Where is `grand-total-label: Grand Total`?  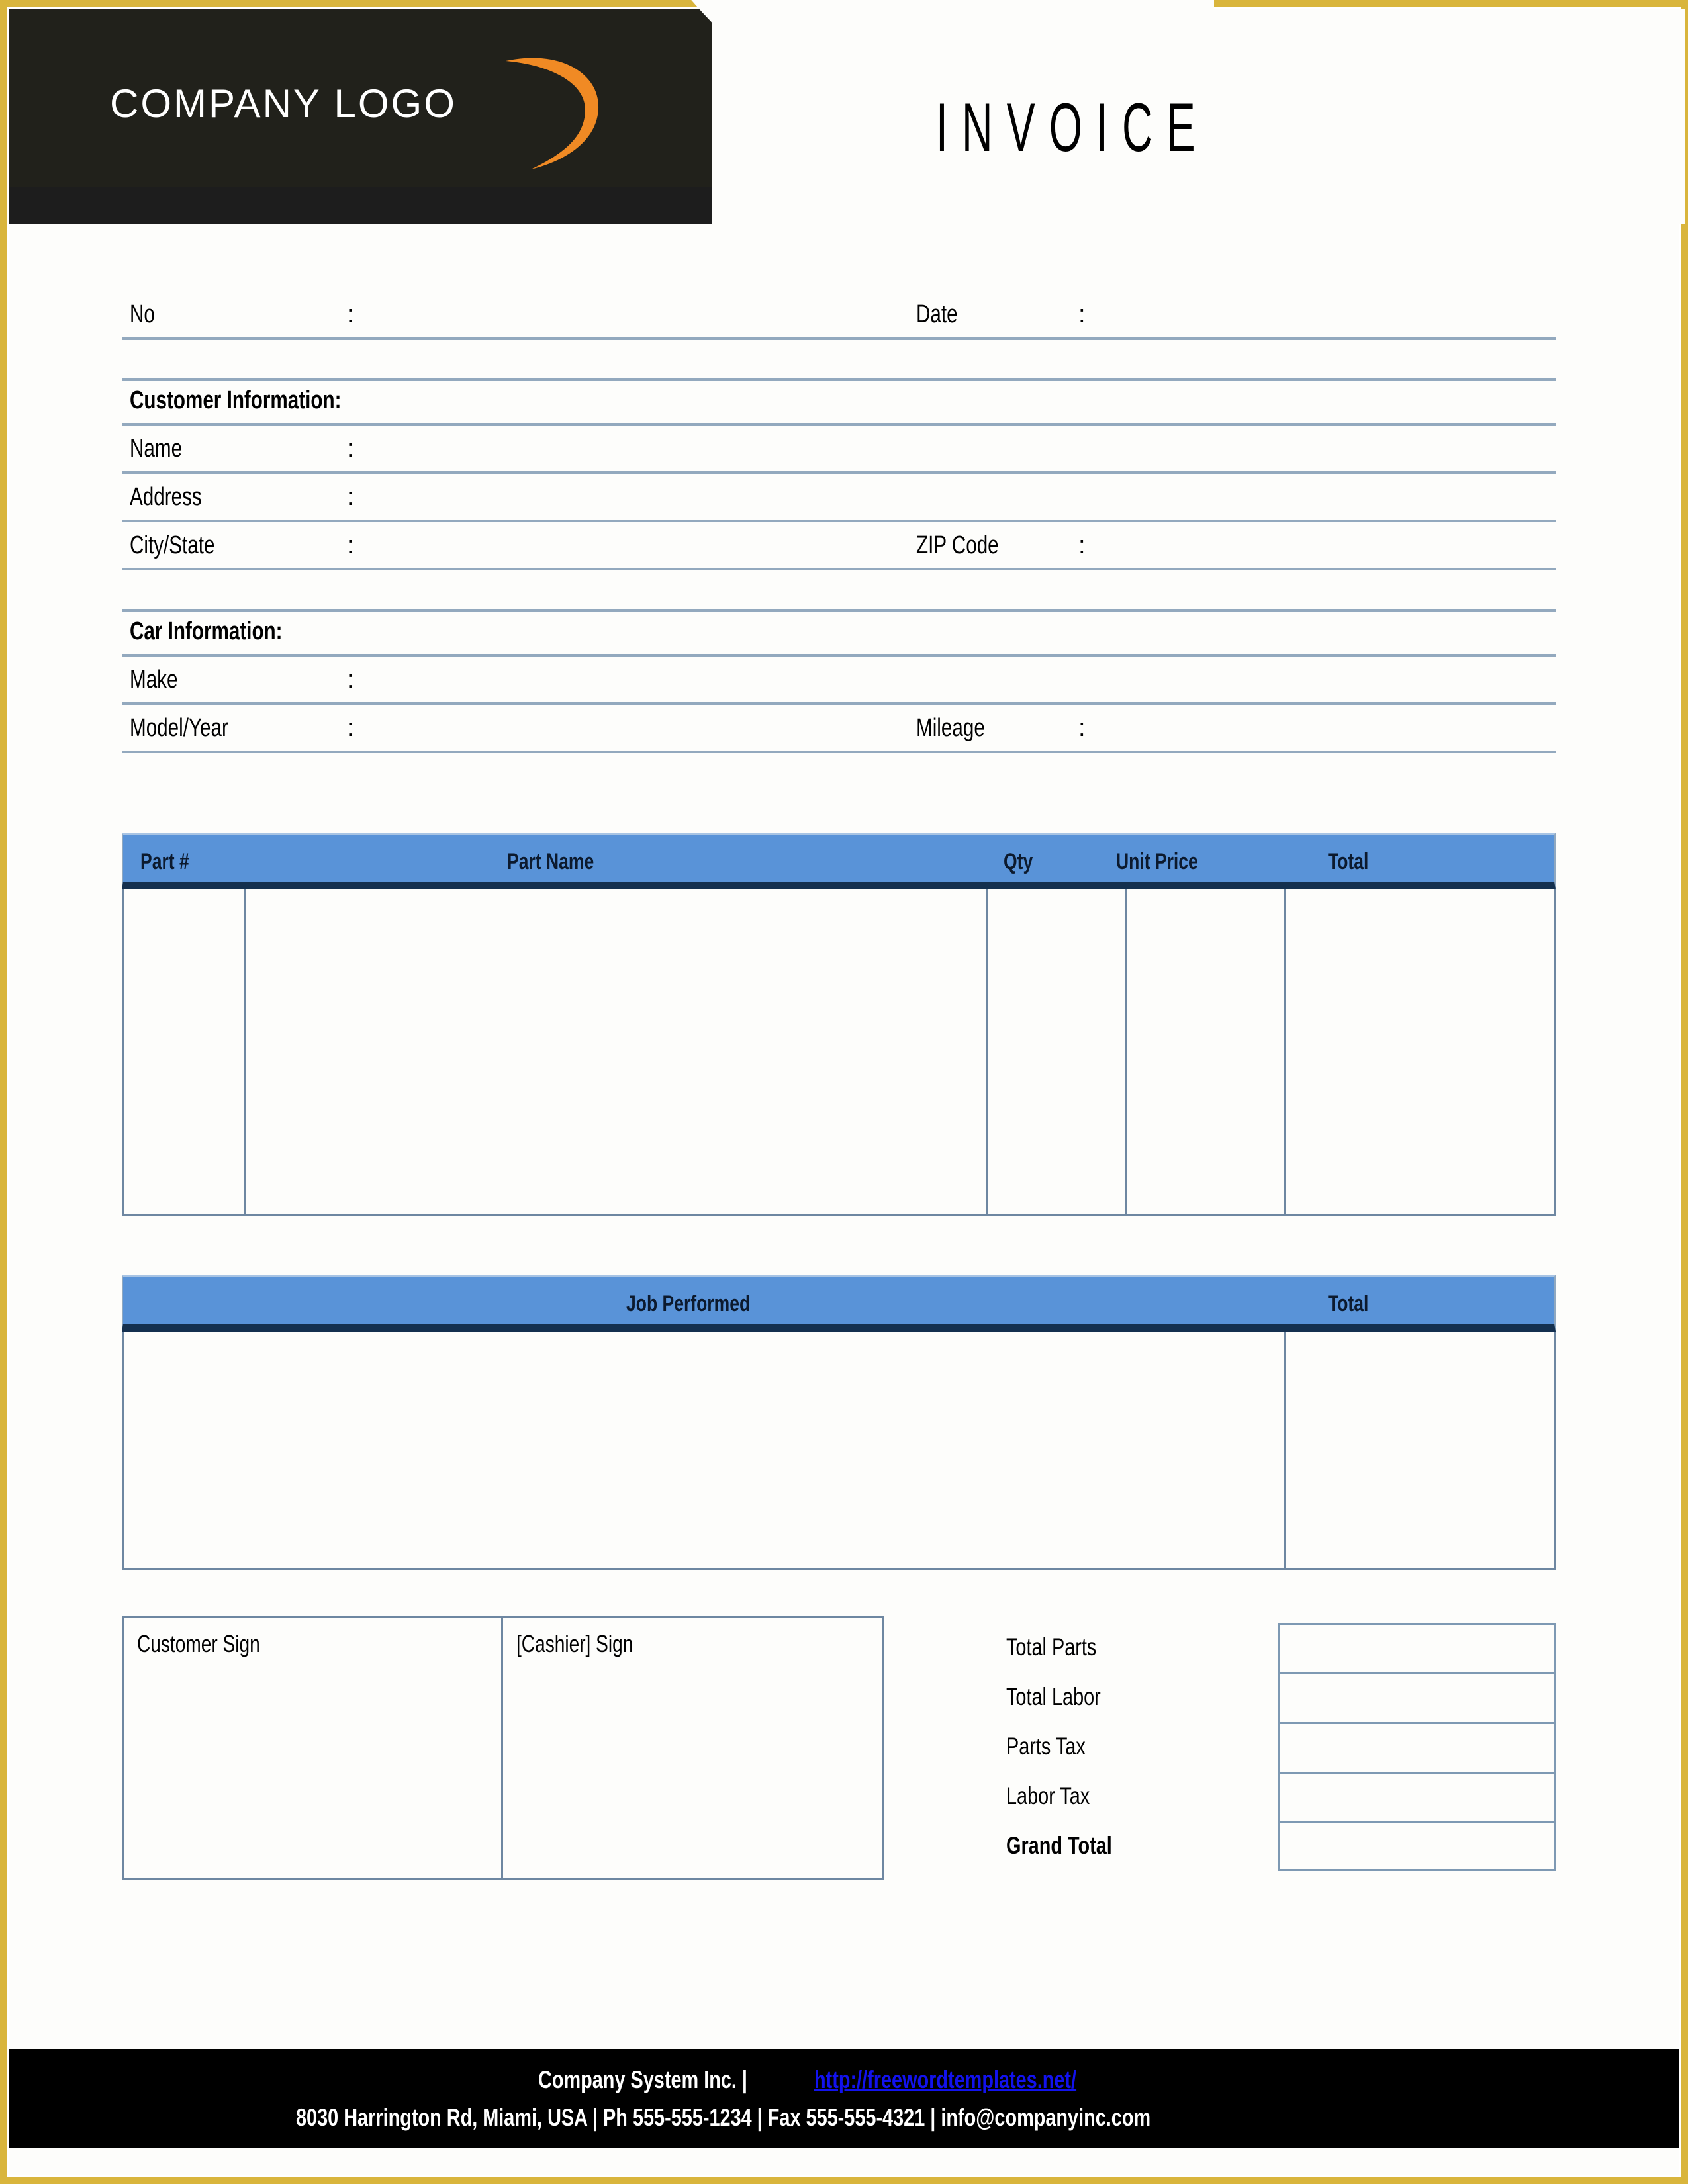 grand-total-label: Grand Total is located at coordinates (1059, 1846).